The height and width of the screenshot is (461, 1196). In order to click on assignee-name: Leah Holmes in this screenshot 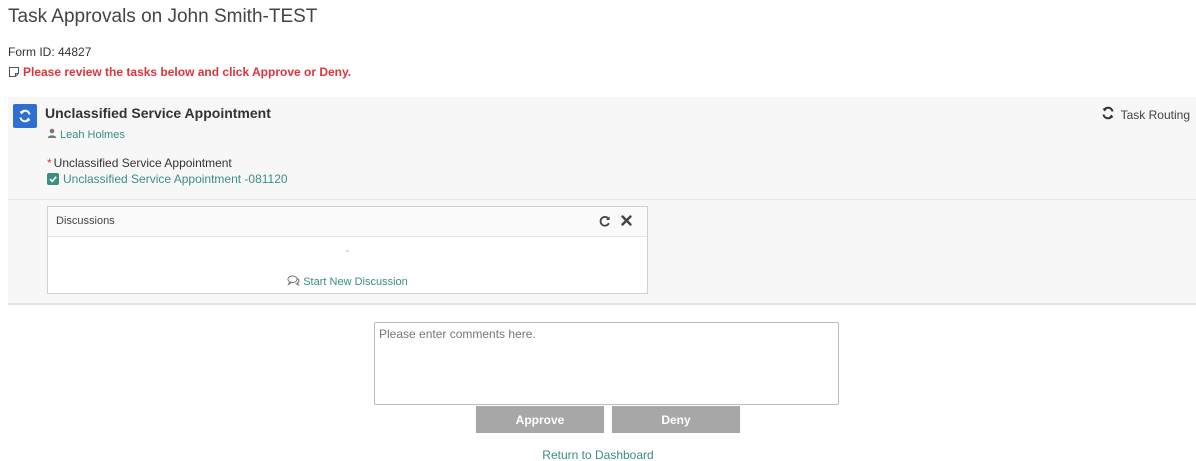, I will do `click(92, 134)`.